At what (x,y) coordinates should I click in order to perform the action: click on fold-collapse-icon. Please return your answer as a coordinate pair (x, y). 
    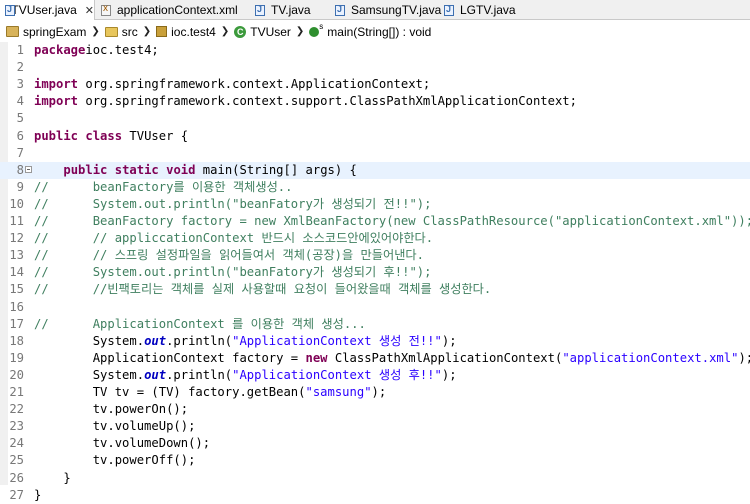
    Looking at the image, I should click on (28, 169).